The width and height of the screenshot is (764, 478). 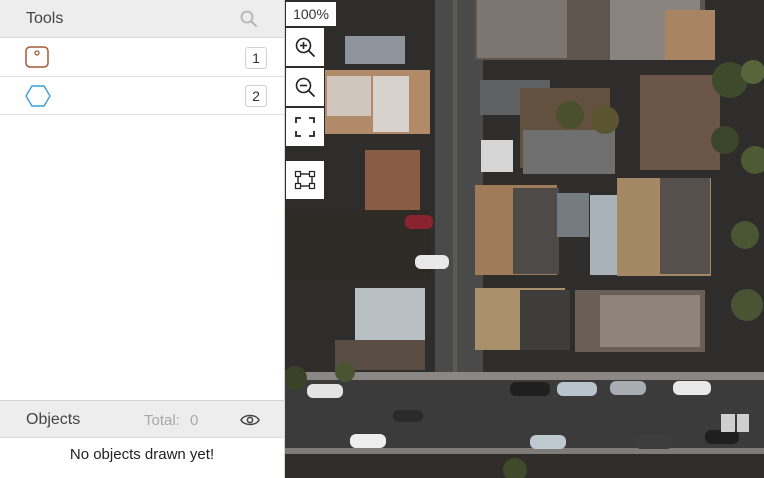 I want to click on zoom-out-button, so click(x=305, y=87).